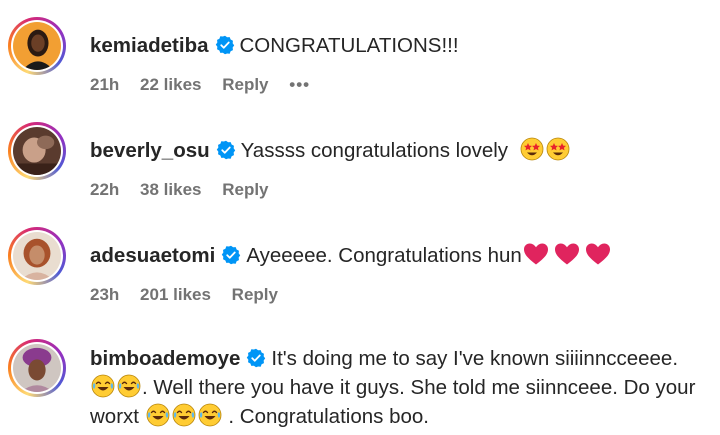  Describe the element at coordinates (165, 358) in the screenshot. I see `username: bimboademoye` at that location.